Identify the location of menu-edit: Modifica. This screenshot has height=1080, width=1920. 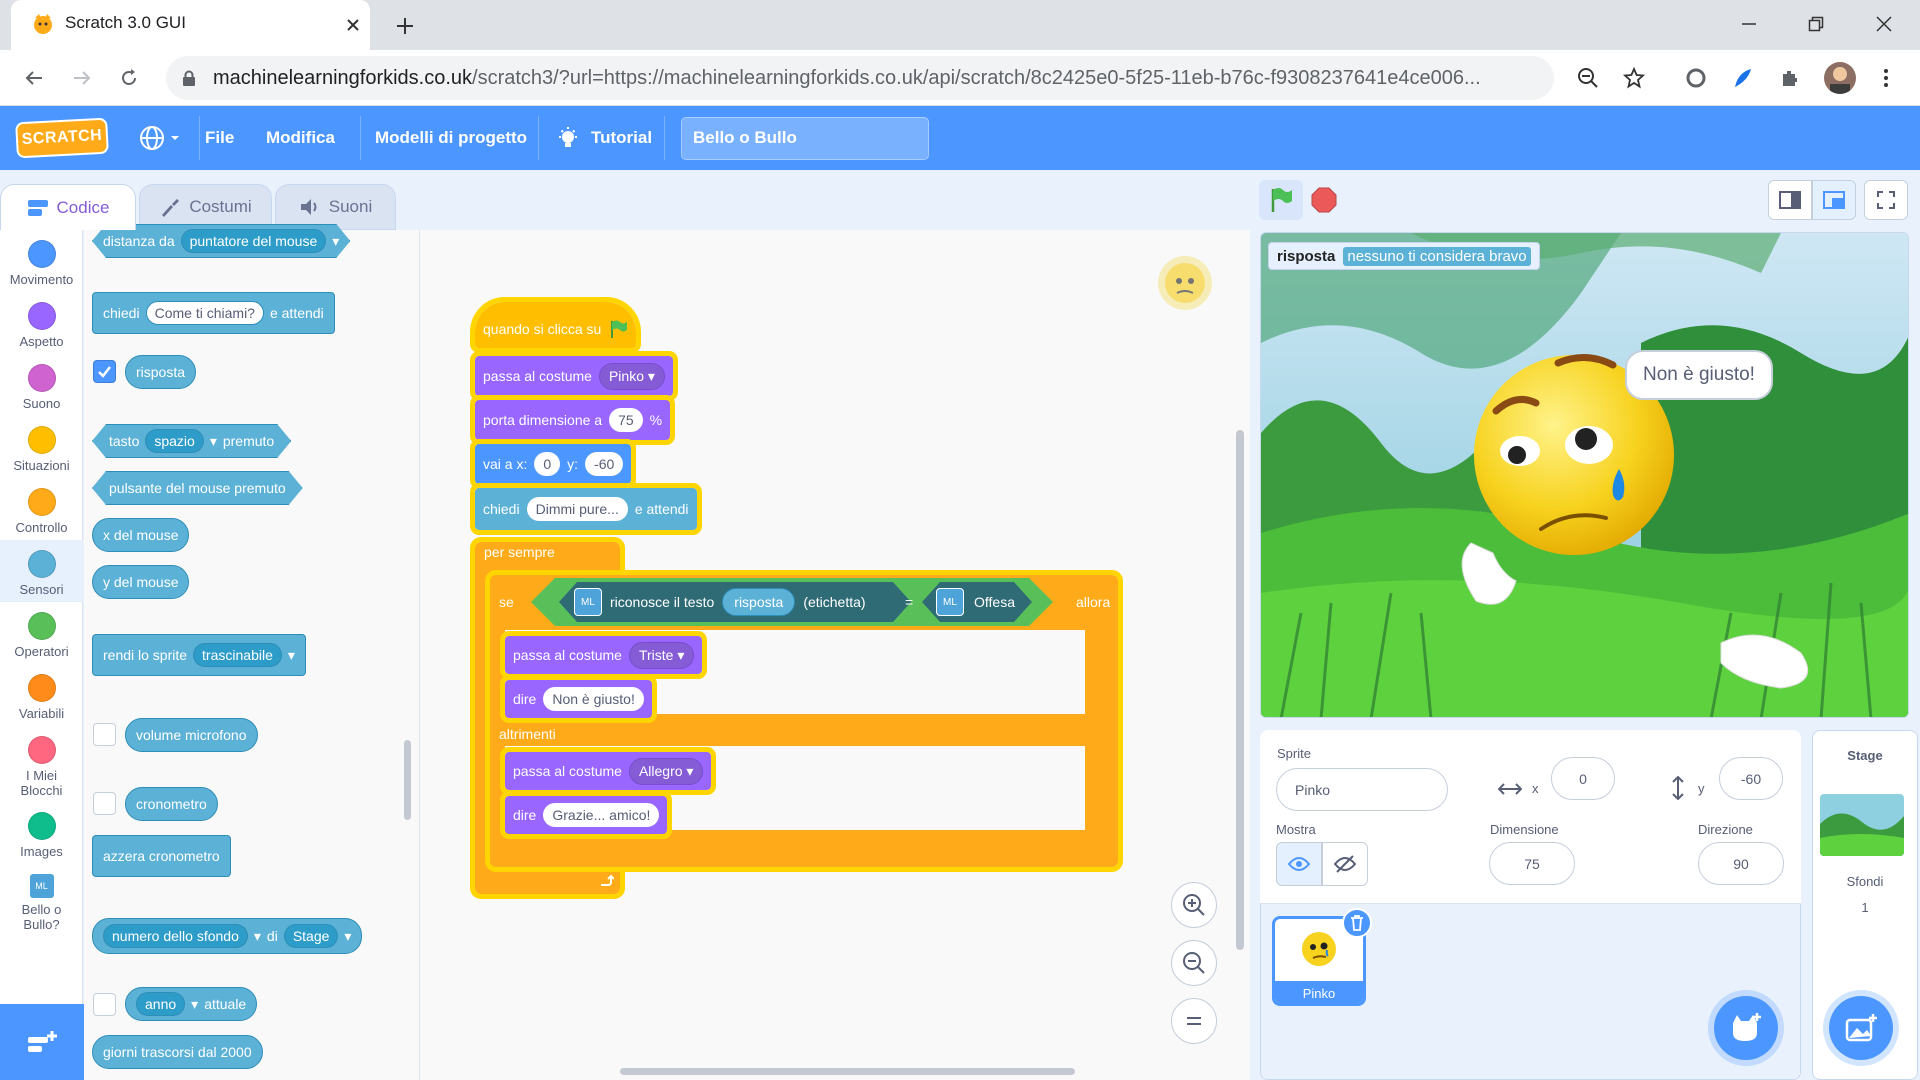
(300, 138).